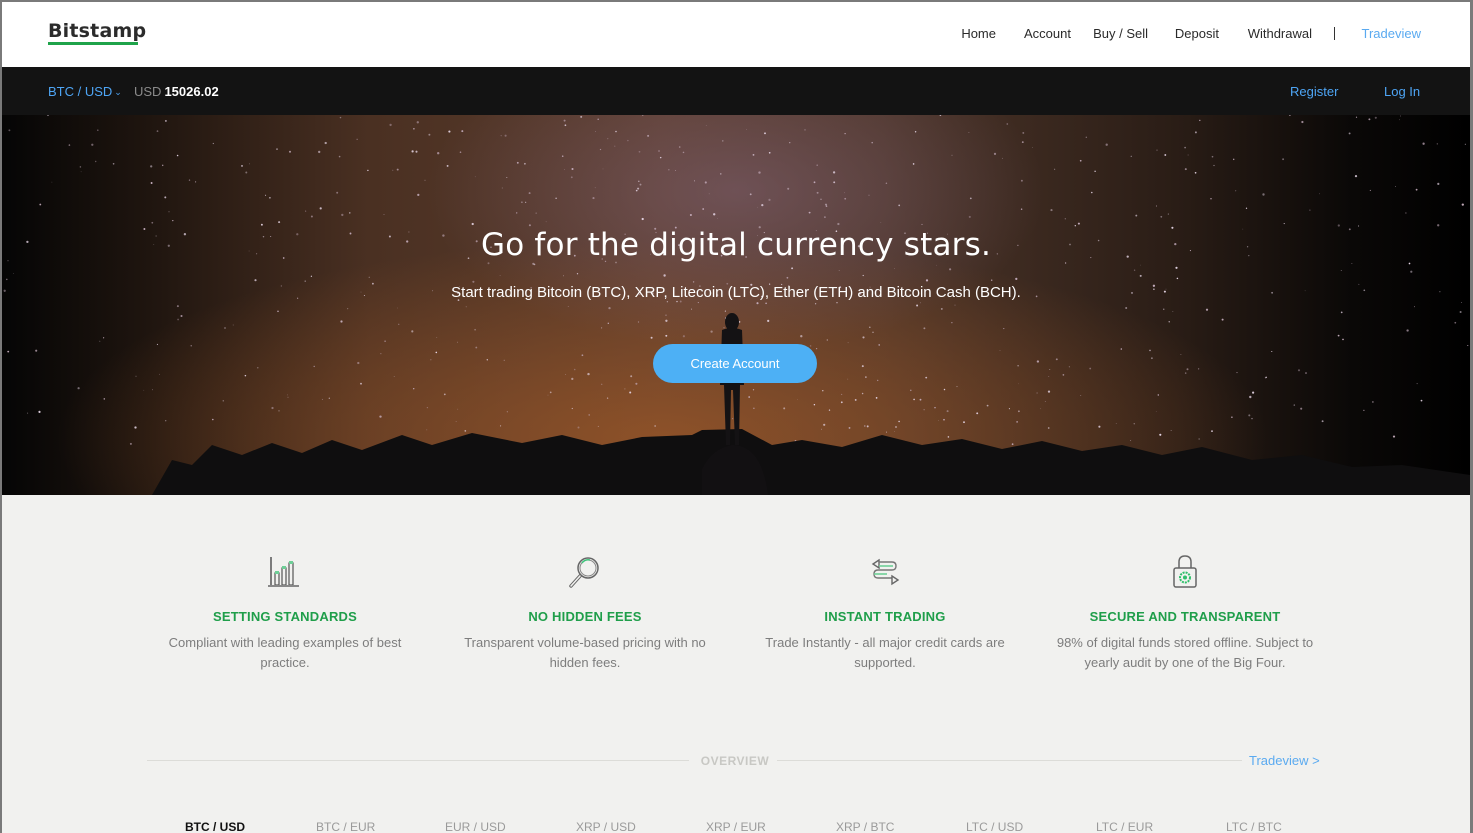 This screenshot has height=833, width=1473. Describe the element at coordinates (606, 826) in the screenshot. I see `tab-xrp-usd: XRP / USD` at that location.